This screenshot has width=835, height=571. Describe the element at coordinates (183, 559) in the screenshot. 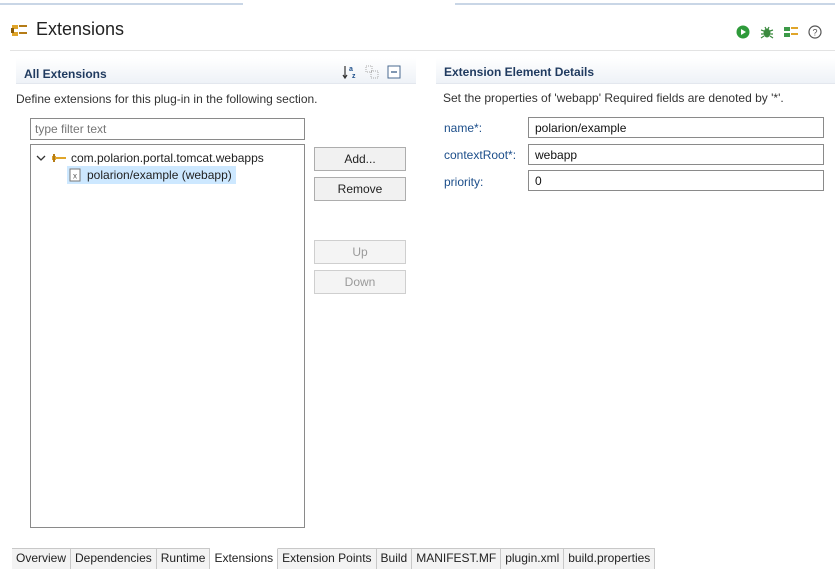

I see `tab-runtime: Runtime` at that location.